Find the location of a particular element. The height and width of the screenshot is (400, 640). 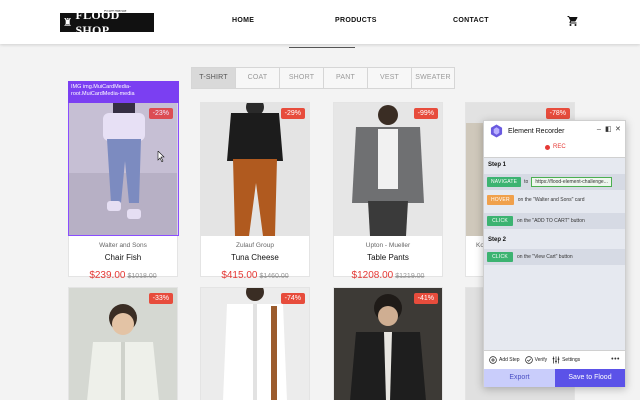

add-step-label: Add Step is located at coordinates (509, 360).